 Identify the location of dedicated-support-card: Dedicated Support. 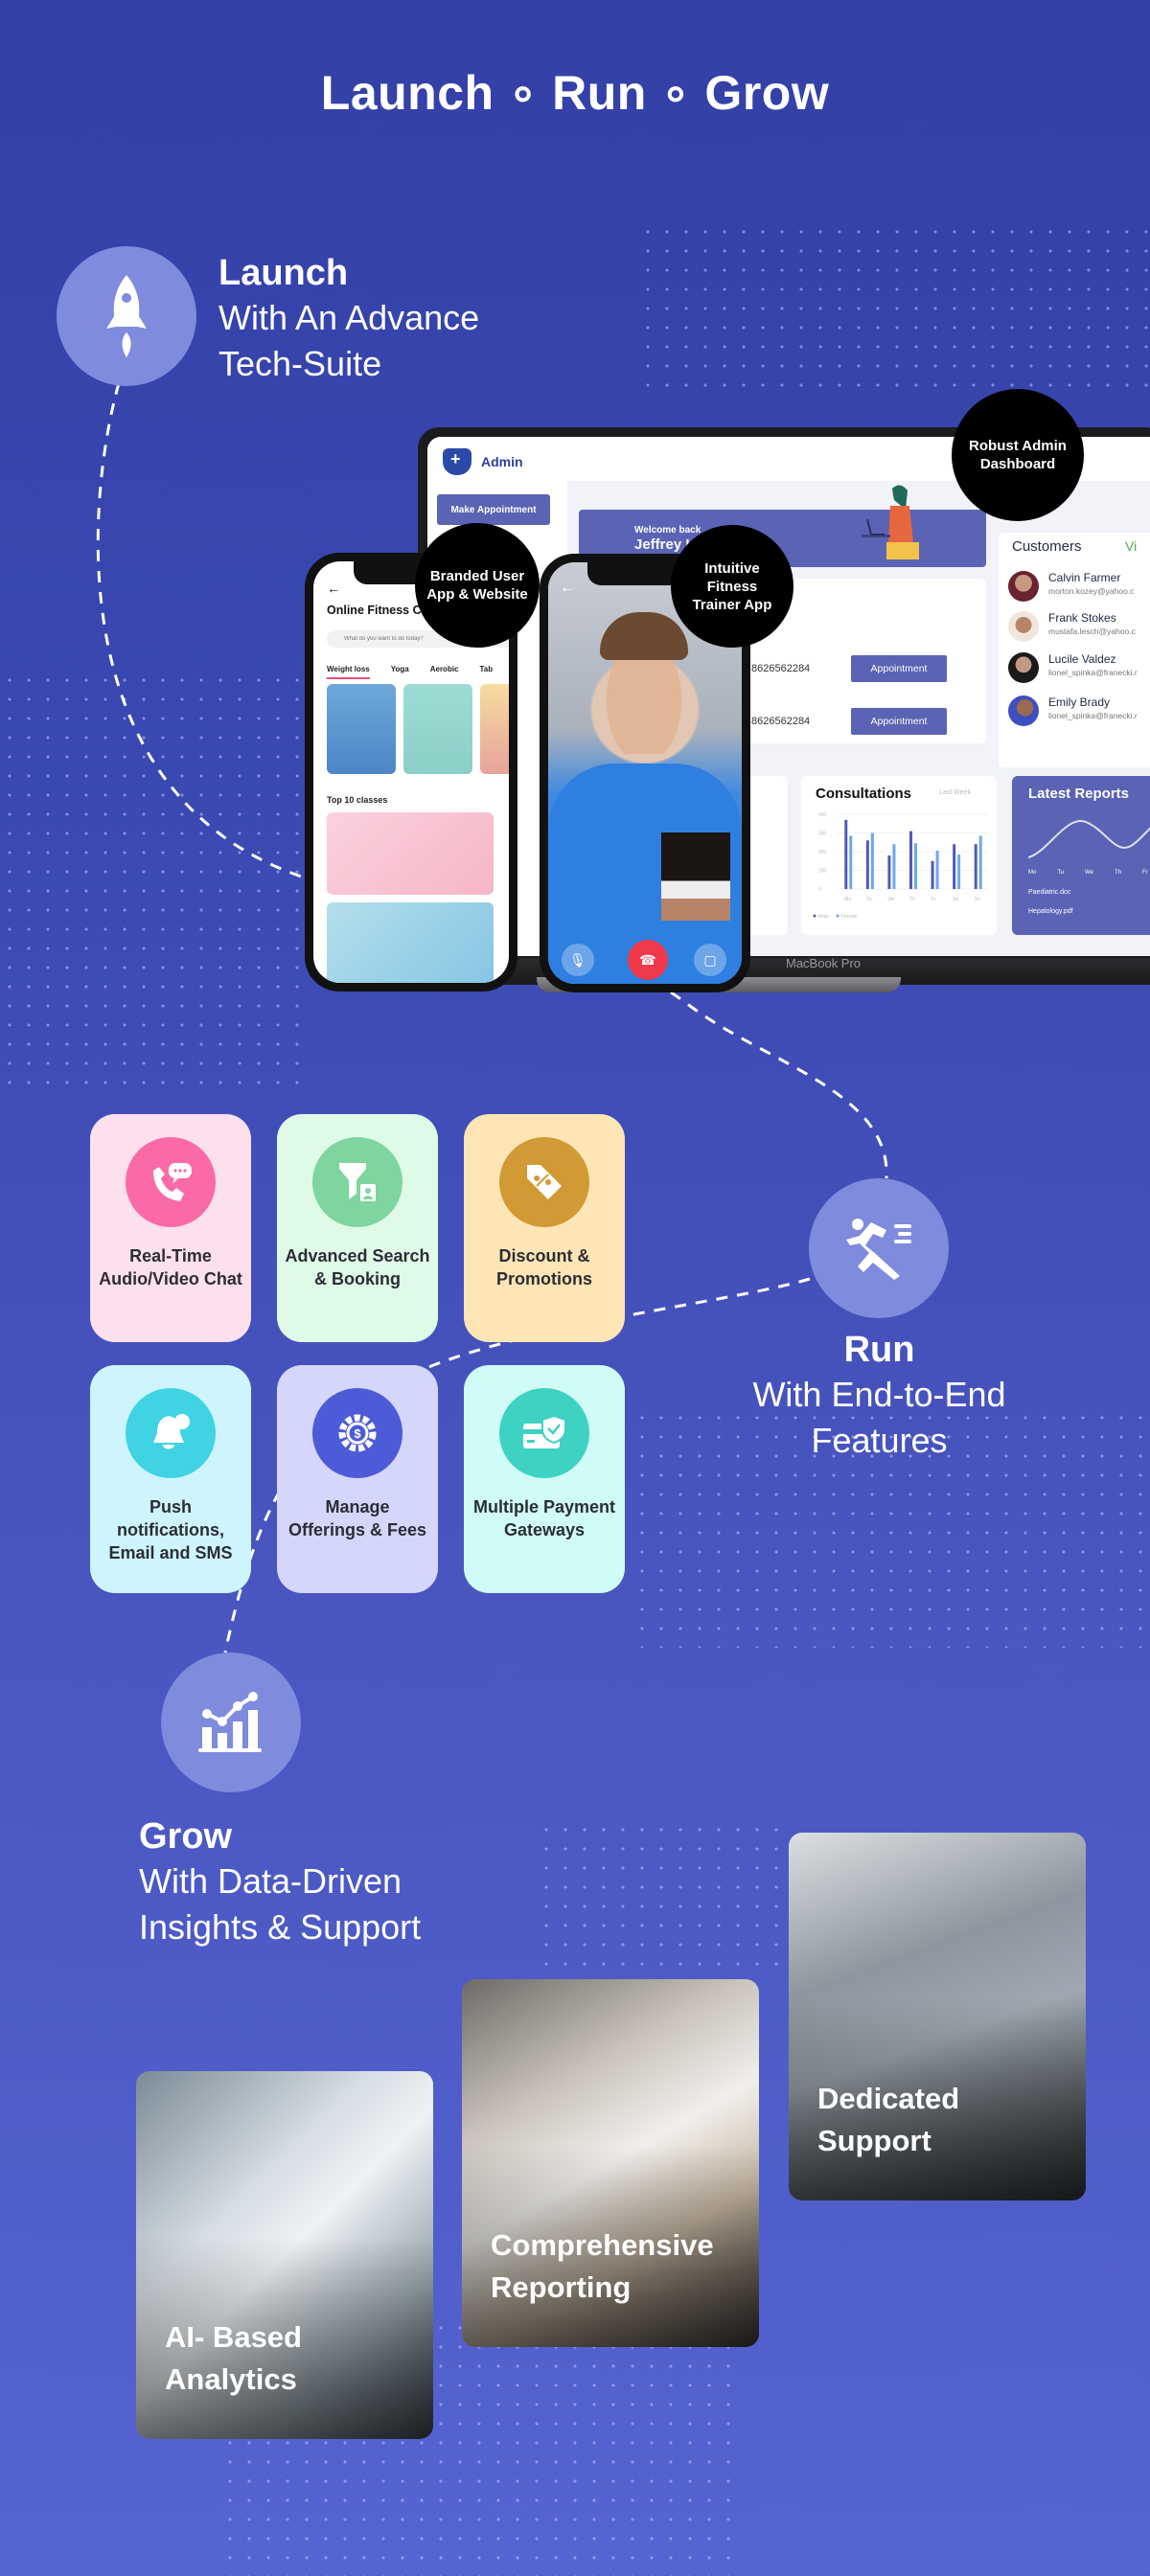
(937, 2016).